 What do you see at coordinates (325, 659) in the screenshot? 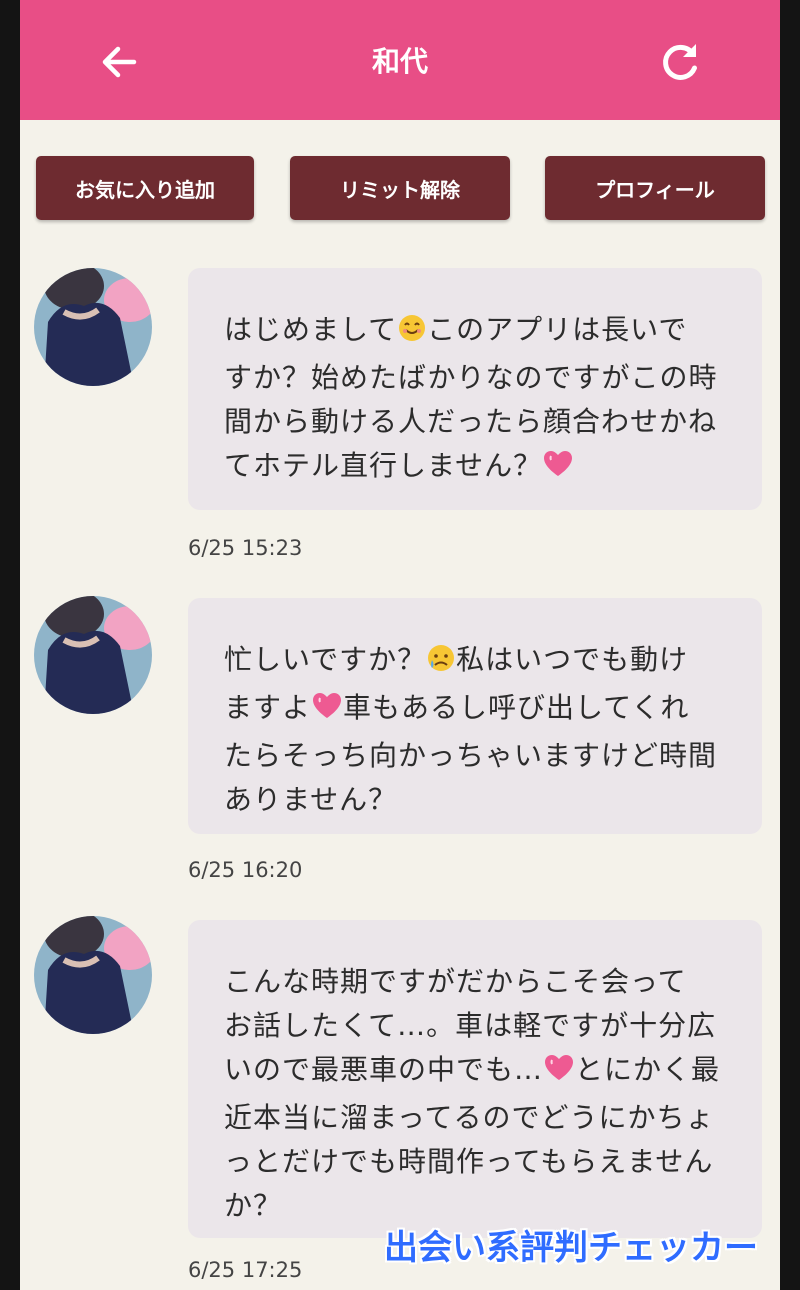
I see `message-text: 忙しいですか？` at bounding box center [325, 659].